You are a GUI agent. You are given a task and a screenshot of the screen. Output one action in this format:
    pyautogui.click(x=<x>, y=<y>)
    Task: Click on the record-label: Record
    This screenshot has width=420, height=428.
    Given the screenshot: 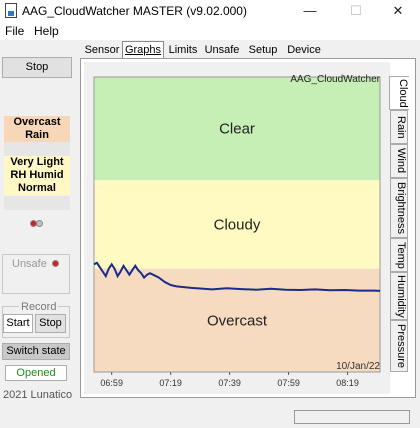 What is the action you would take?
    pyautogui.click(x=39, y=307)
    